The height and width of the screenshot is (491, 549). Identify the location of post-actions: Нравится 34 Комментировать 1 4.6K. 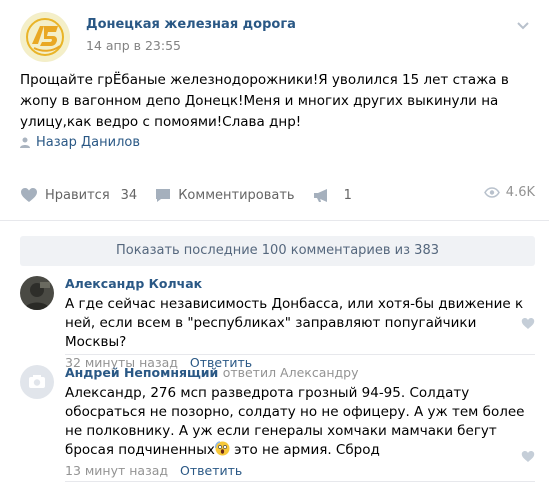
(277, 195).